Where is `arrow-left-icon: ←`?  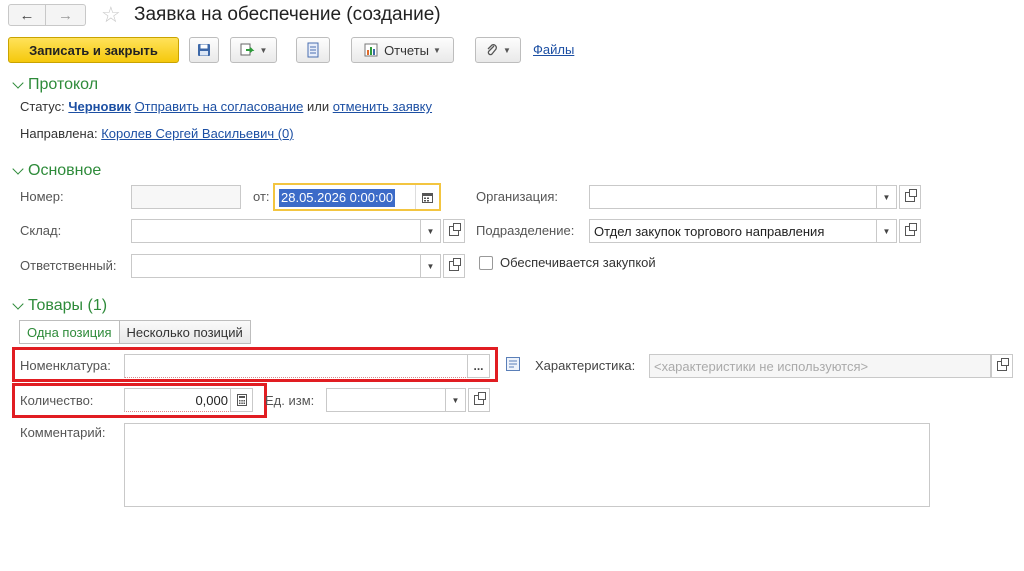 arrow-left-icon: ← is located at coordinates (27, 15).